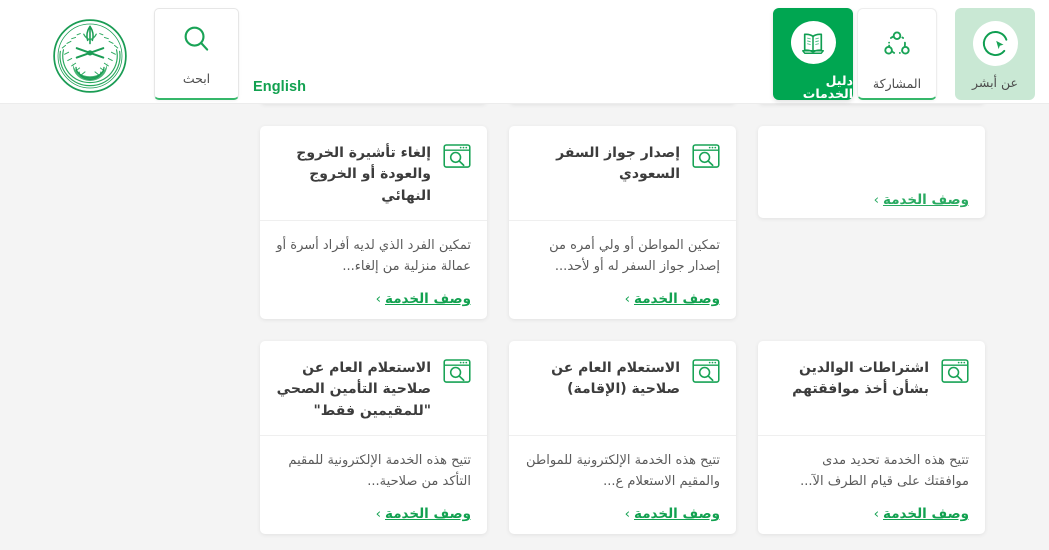 The width and height of the screenshot is (1049, 550). What do you see at coordinates (196, 78) in the screenshot?
I see `search-button-label: ابحث` at bounding box center [196, 78].